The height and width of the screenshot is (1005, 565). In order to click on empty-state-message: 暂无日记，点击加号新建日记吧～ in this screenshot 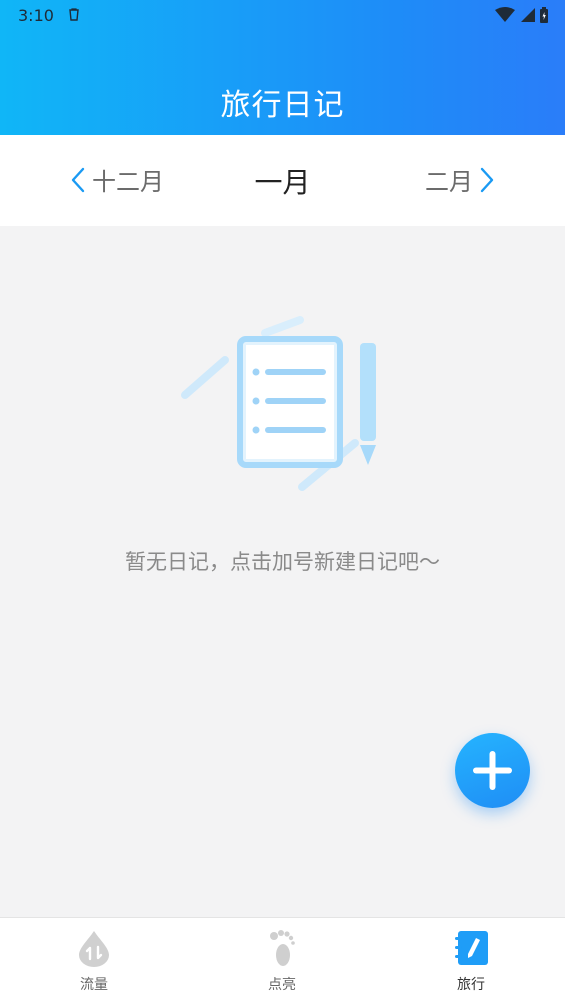, I will do `click(282, 562)`.